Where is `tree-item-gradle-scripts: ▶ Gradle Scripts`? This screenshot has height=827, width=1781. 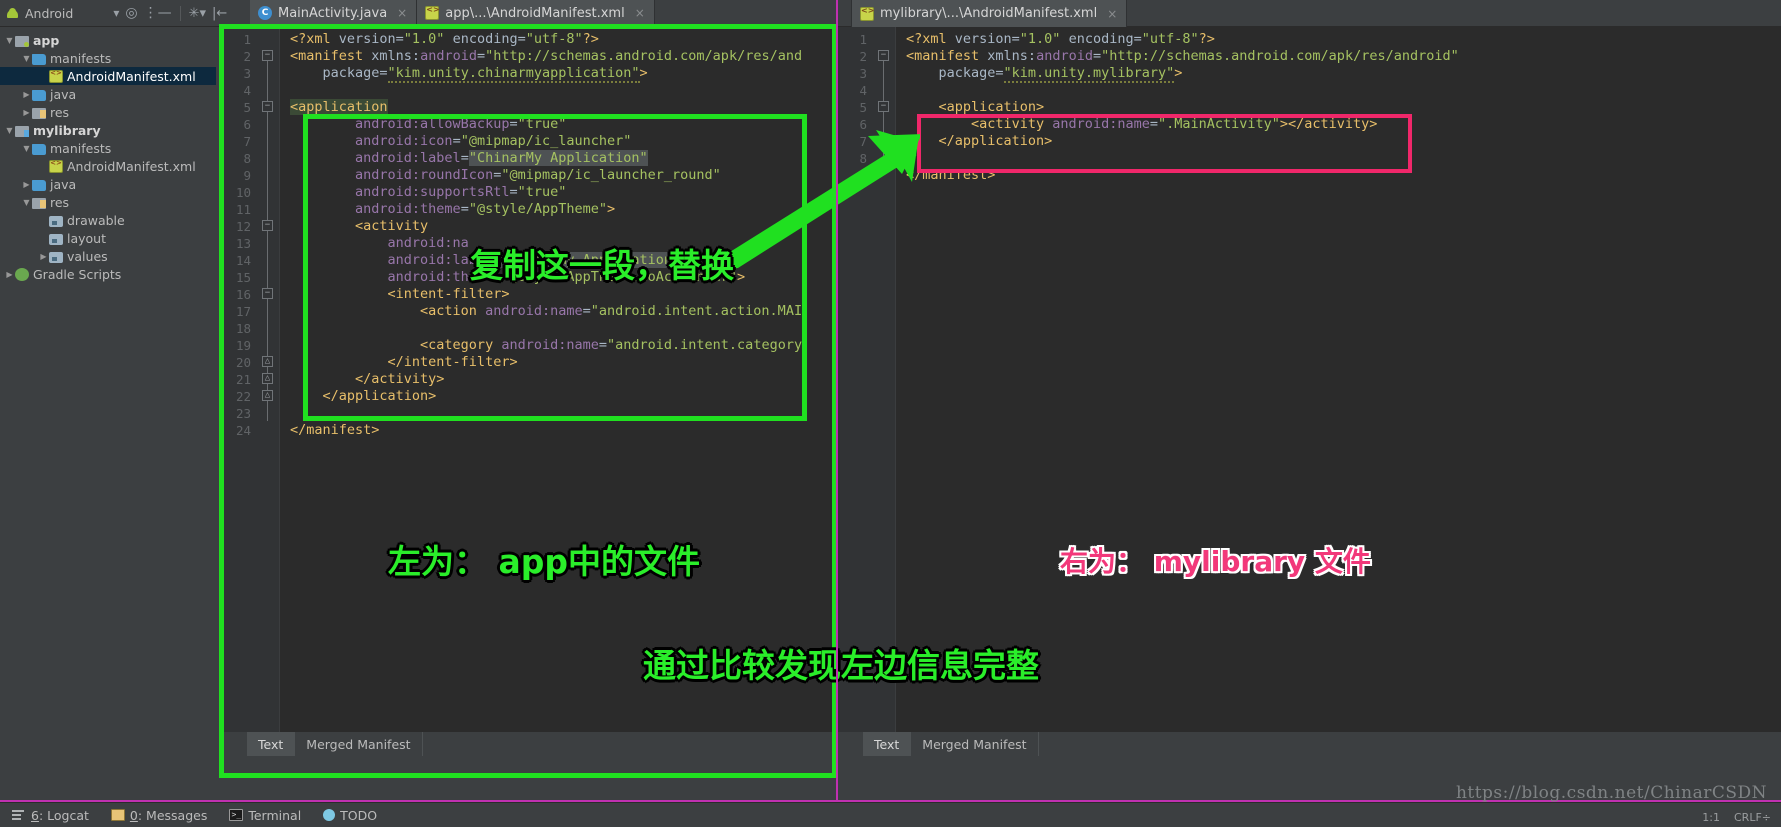 tree-item-gradle-scripts: ▶ Gradle Scripts is located at coordinates (108, 274).